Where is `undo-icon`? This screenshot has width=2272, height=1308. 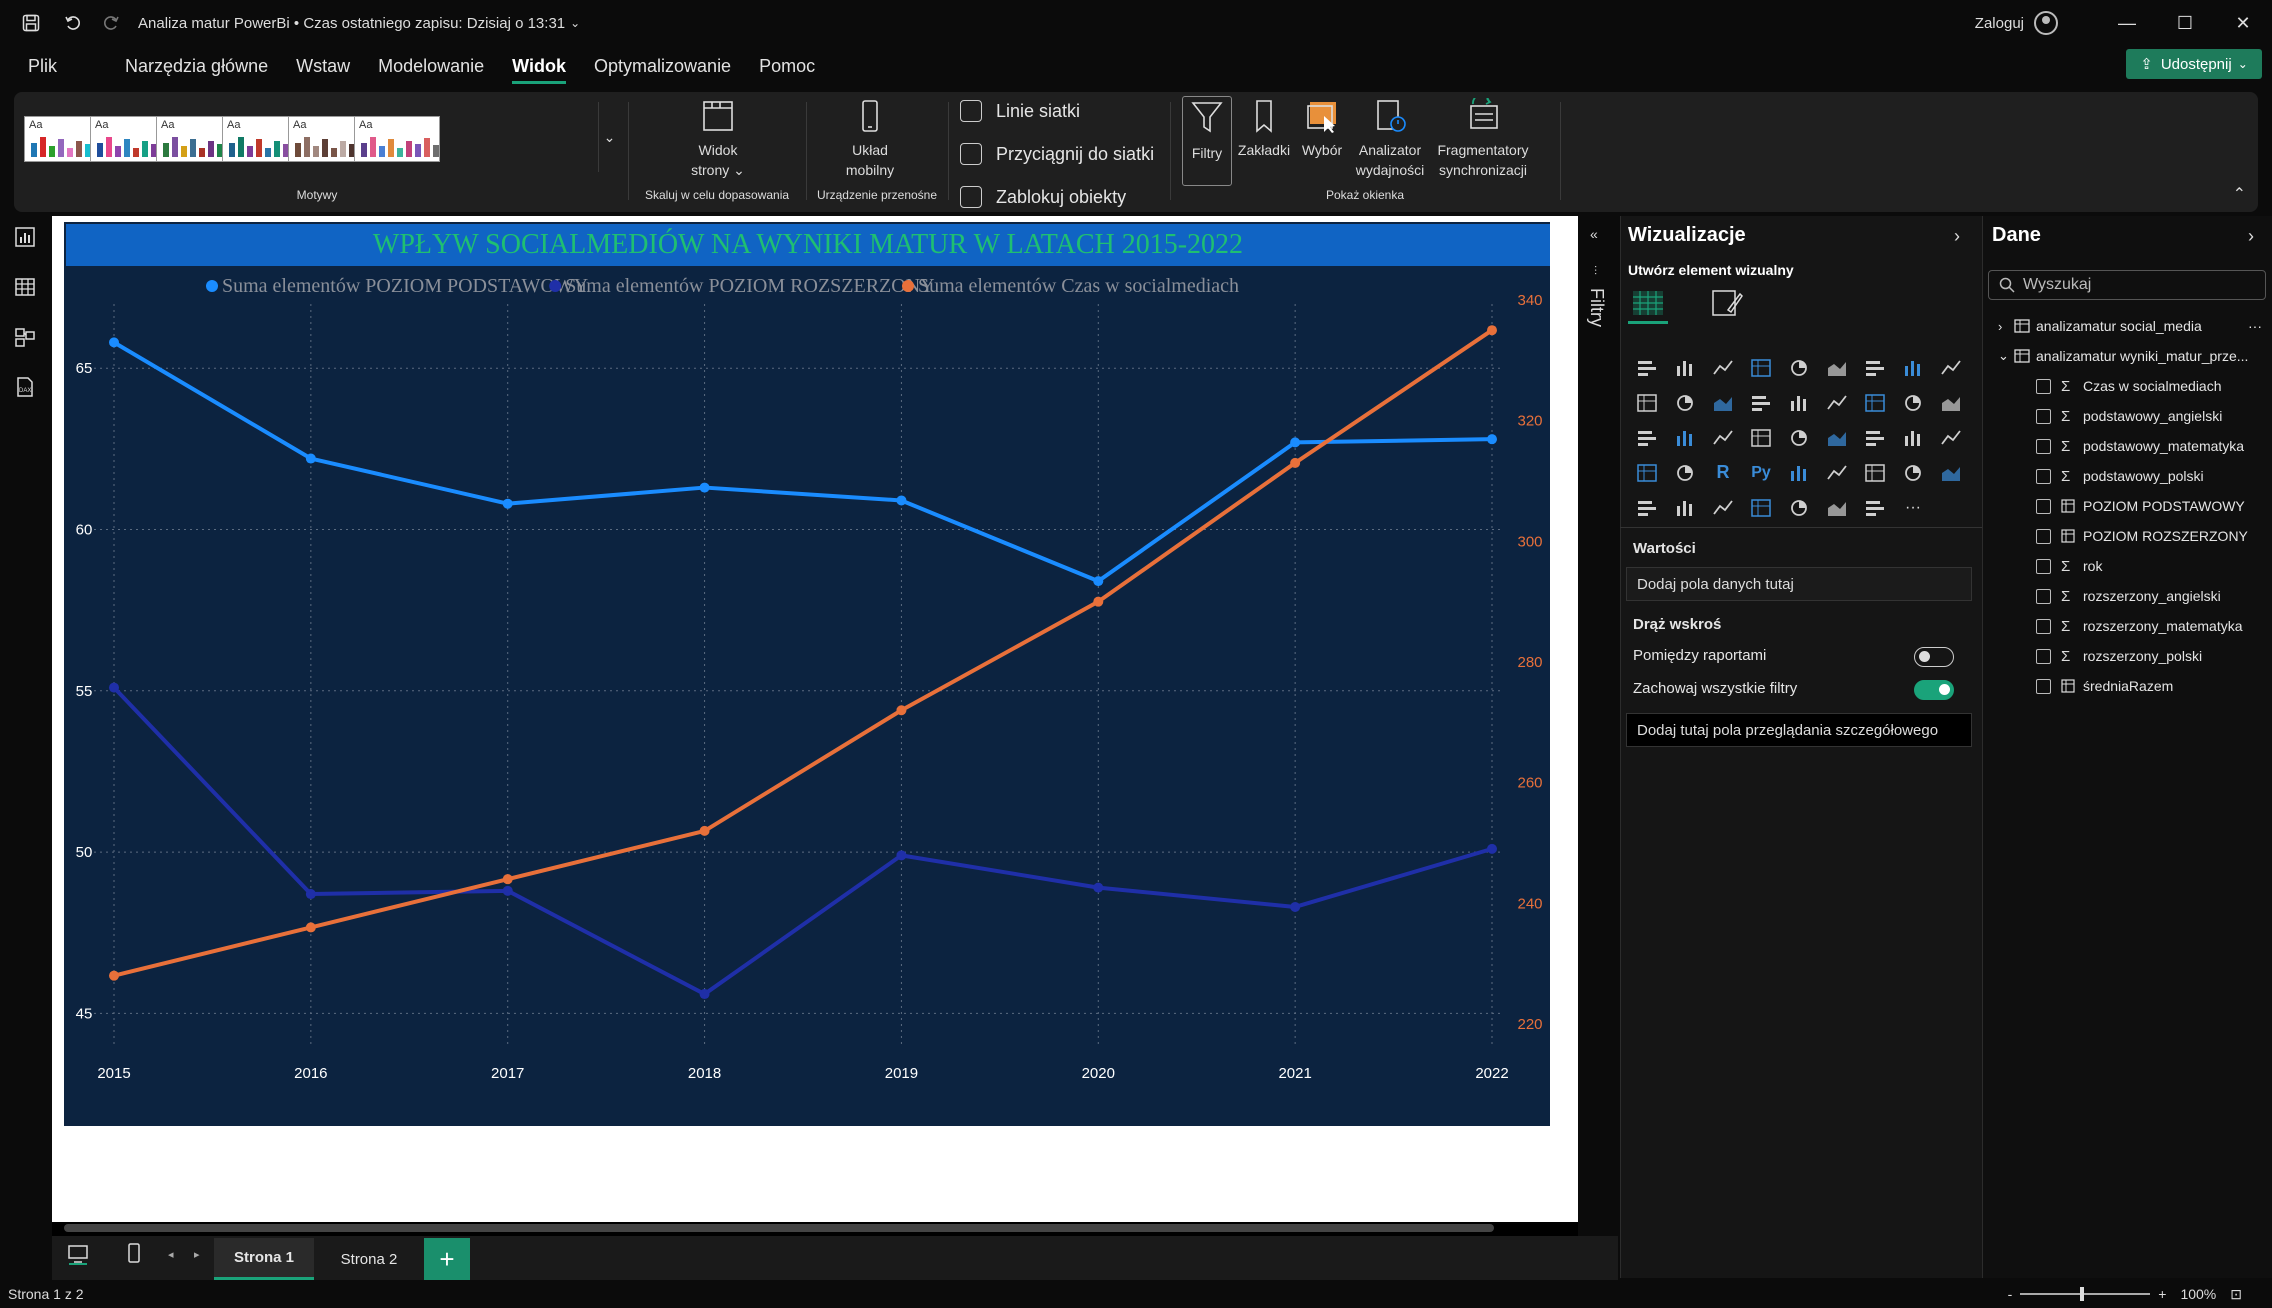
undo-icon is located at coordinates (73, 23).